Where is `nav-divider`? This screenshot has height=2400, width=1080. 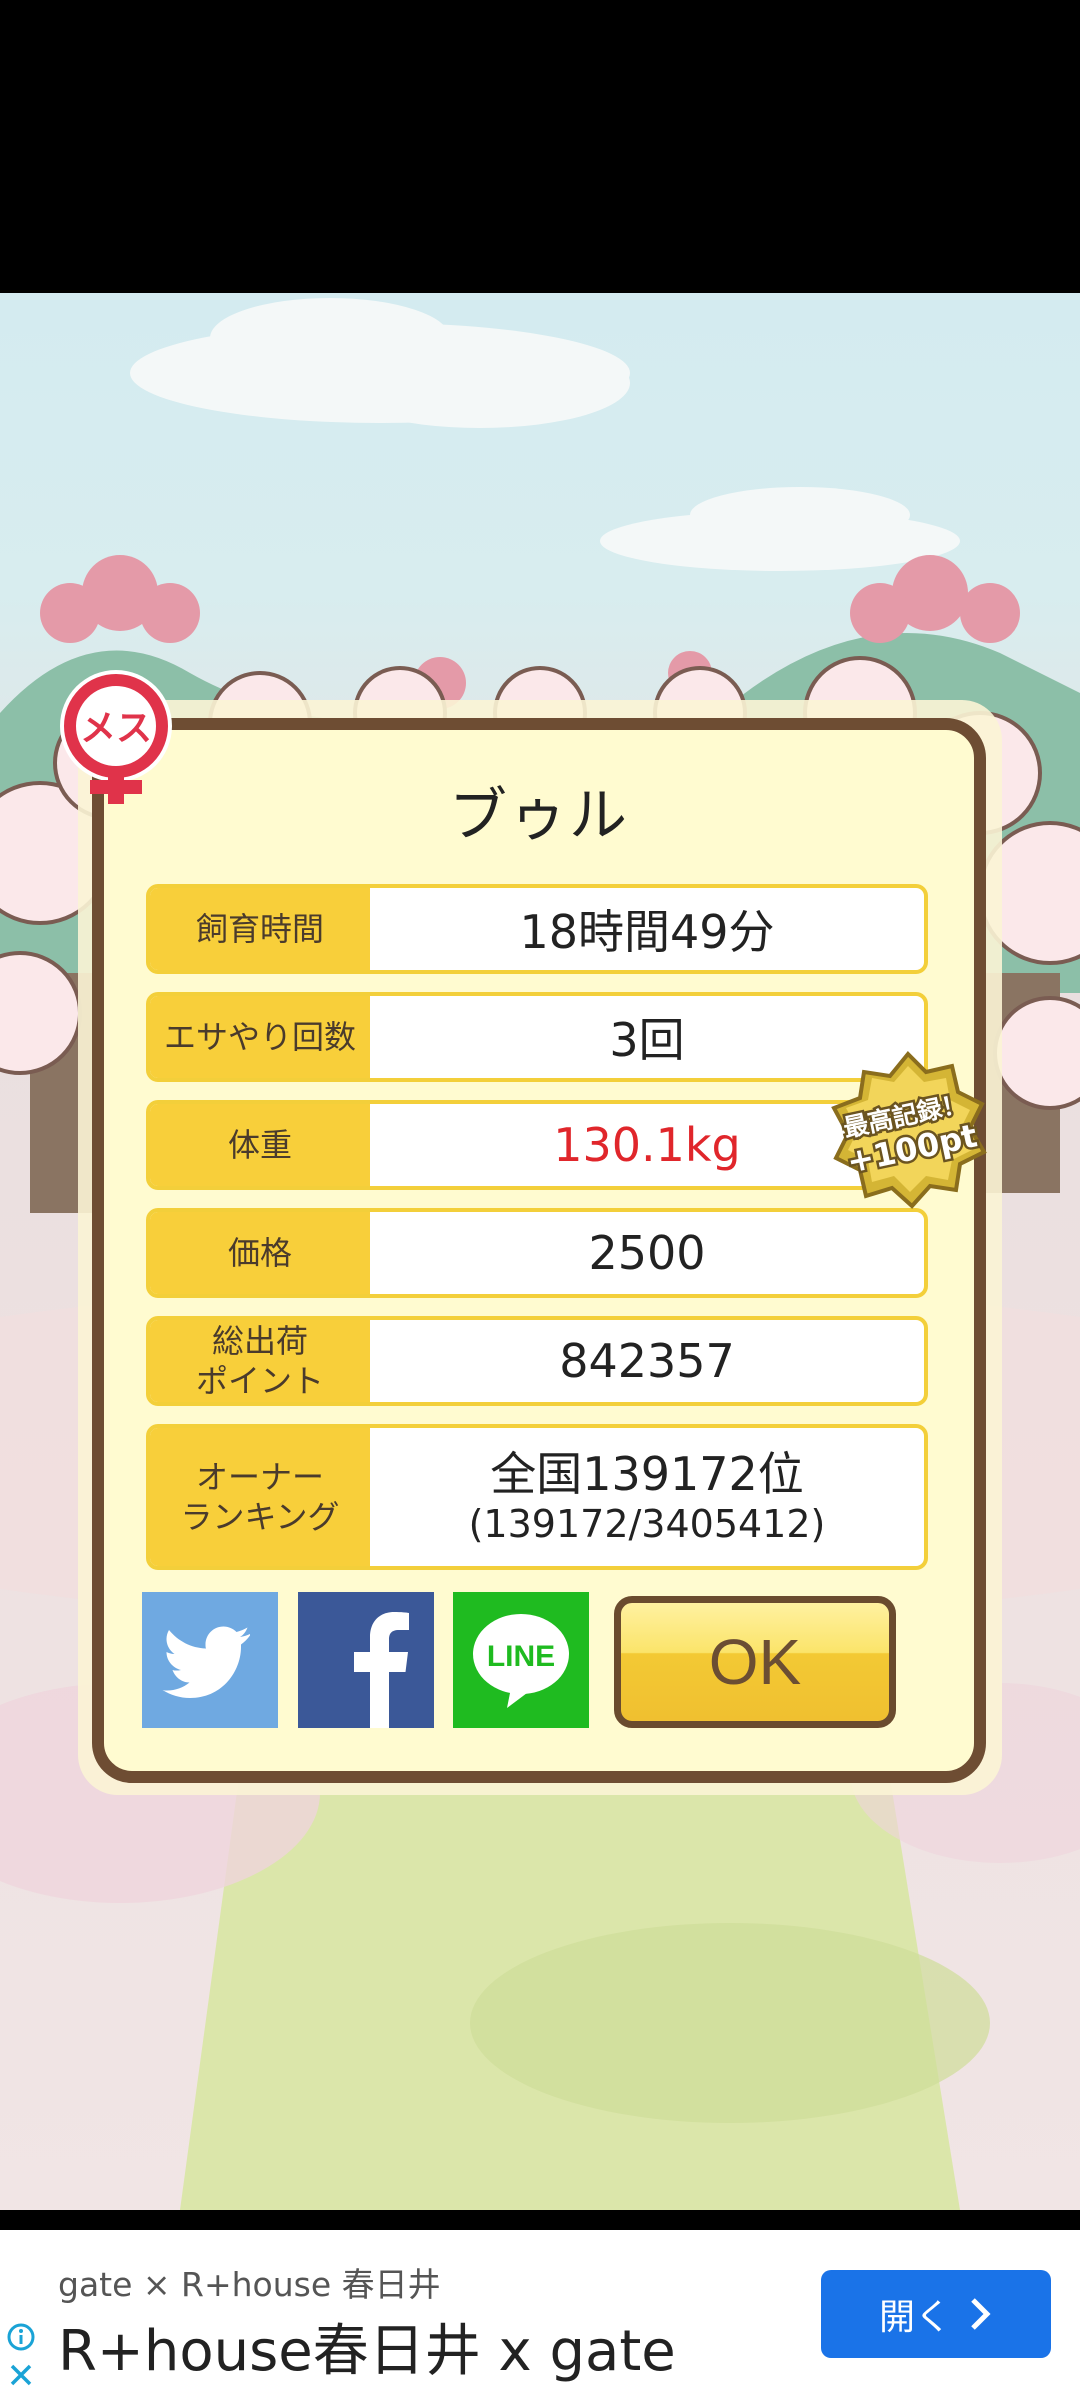
nav-divider is located at coordinates (540, 2220).